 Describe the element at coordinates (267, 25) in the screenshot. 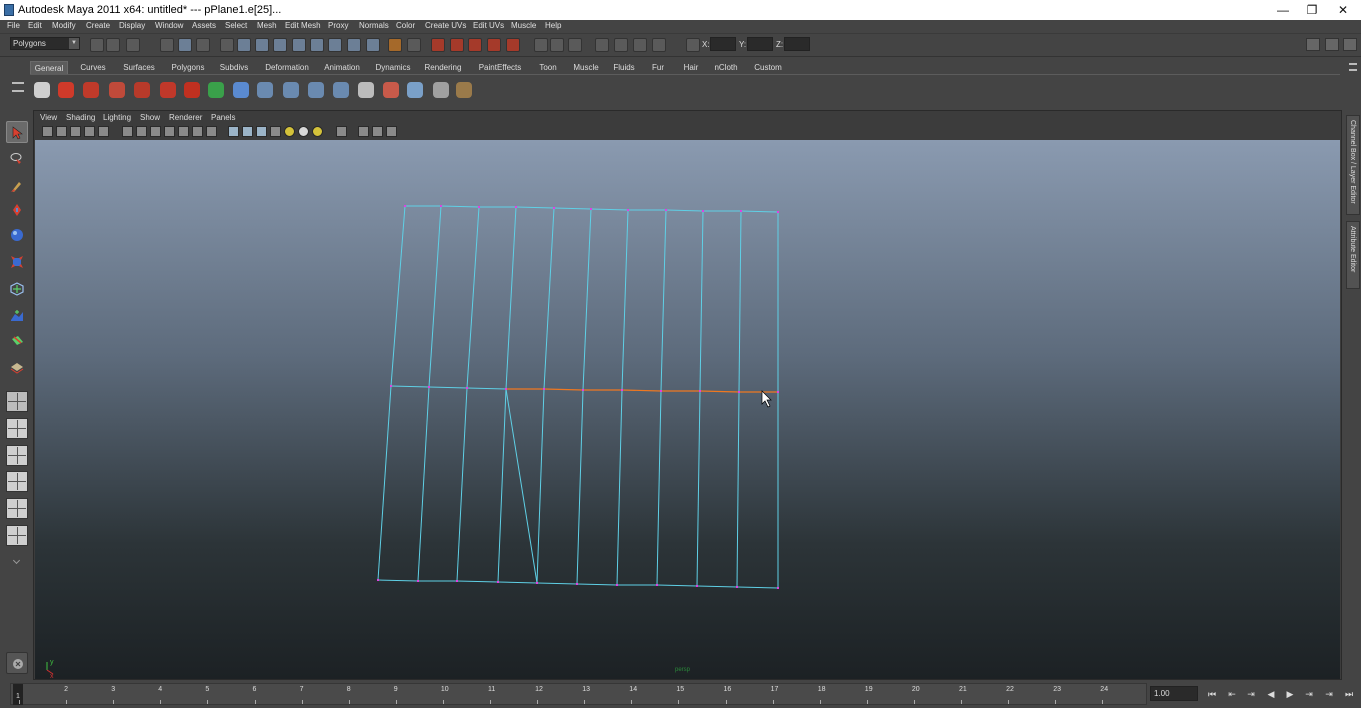

I see `menu-mesh: Mesh` at that location.